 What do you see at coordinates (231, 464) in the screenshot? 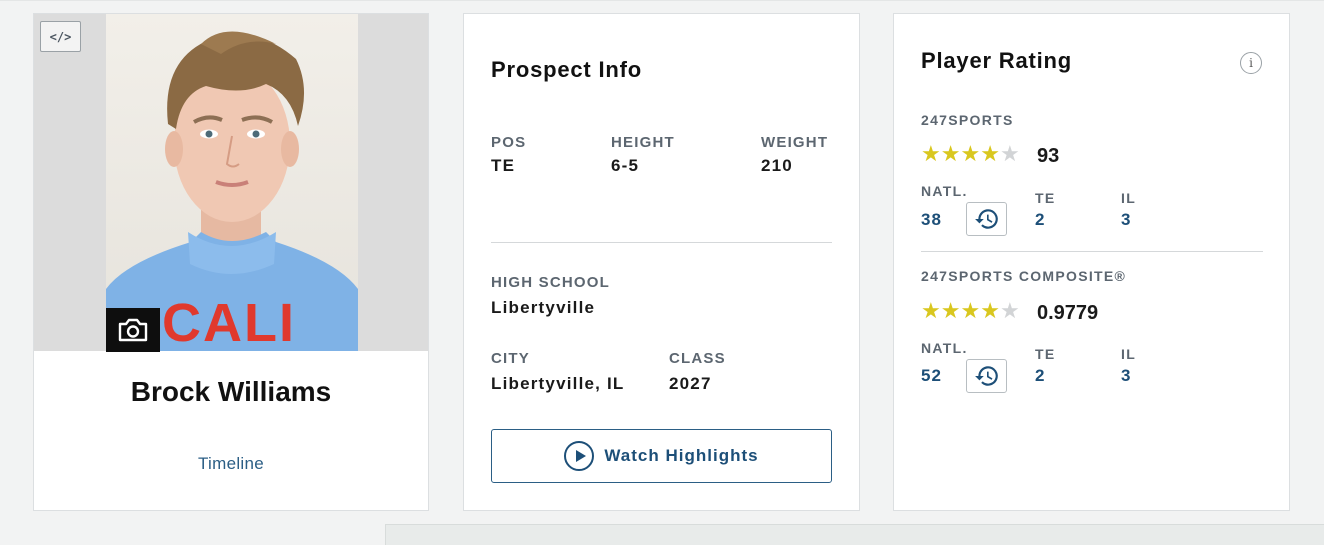
I see `timeline-link: Timeline` at bounding box center [231, 464].